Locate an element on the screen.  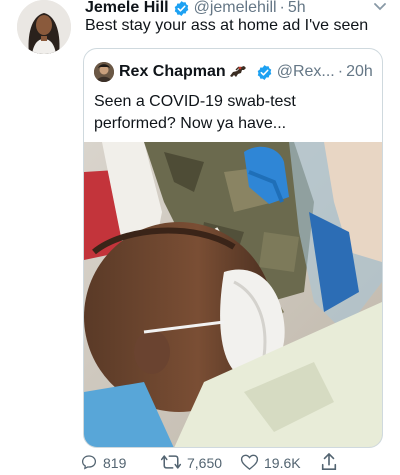
tweet-text: Best stay your ass at home ad I've seen is located at coordinates (227, 25).